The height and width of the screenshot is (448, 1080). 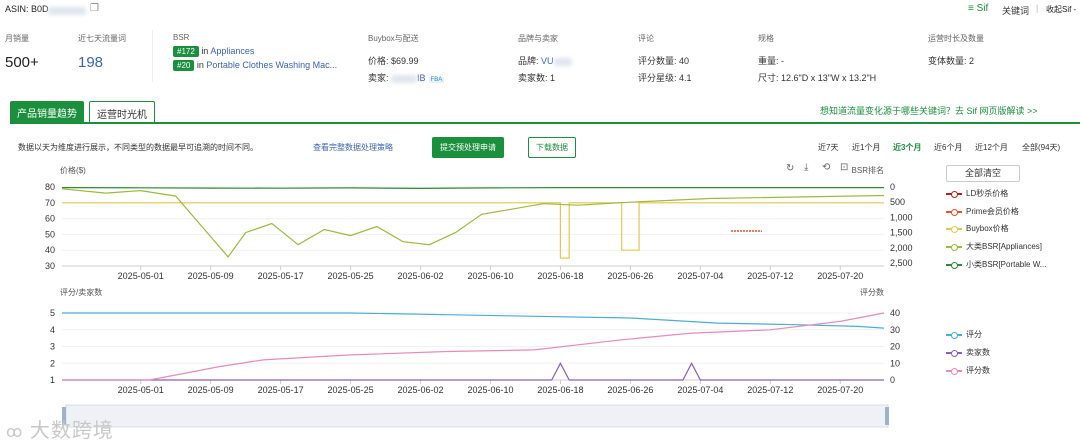 What do you see at coordinates (122, 111) in the screenshot?
I see `tab-time-machine: 运营时光机` at bounding box center [122, 111].